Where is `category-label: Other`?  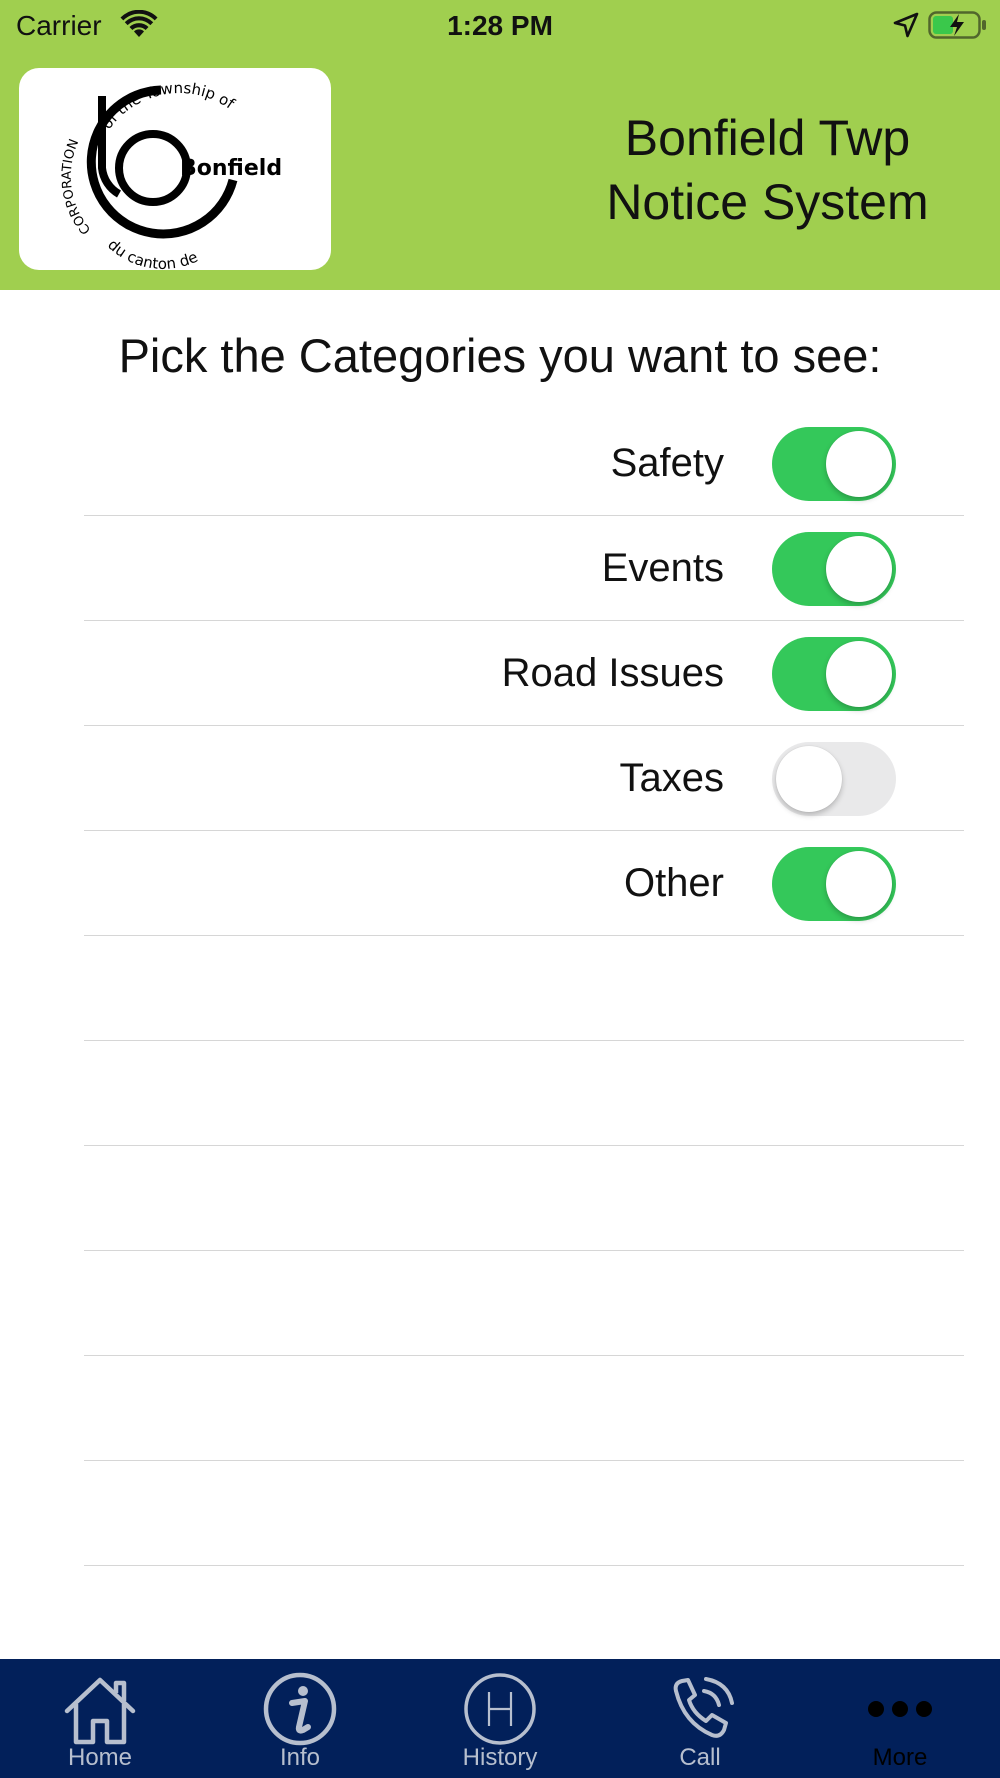 category-label: Other is located at coordinates (673, 883).